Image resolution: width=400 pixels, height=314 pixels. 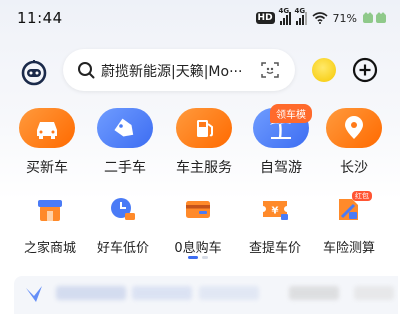 I want to click on feed-preview-strip, so click(x=206, y=295).